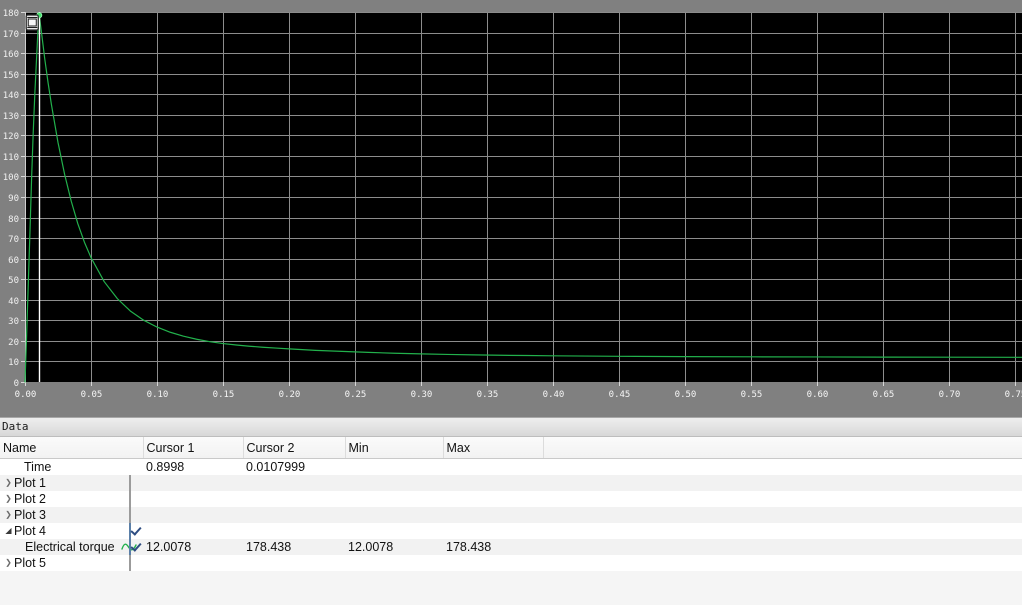  What do you see at coordinates (511, 483) in the screenshot?
I see `table-row: ❯ Plot 1` at bounding box center [511, 483].